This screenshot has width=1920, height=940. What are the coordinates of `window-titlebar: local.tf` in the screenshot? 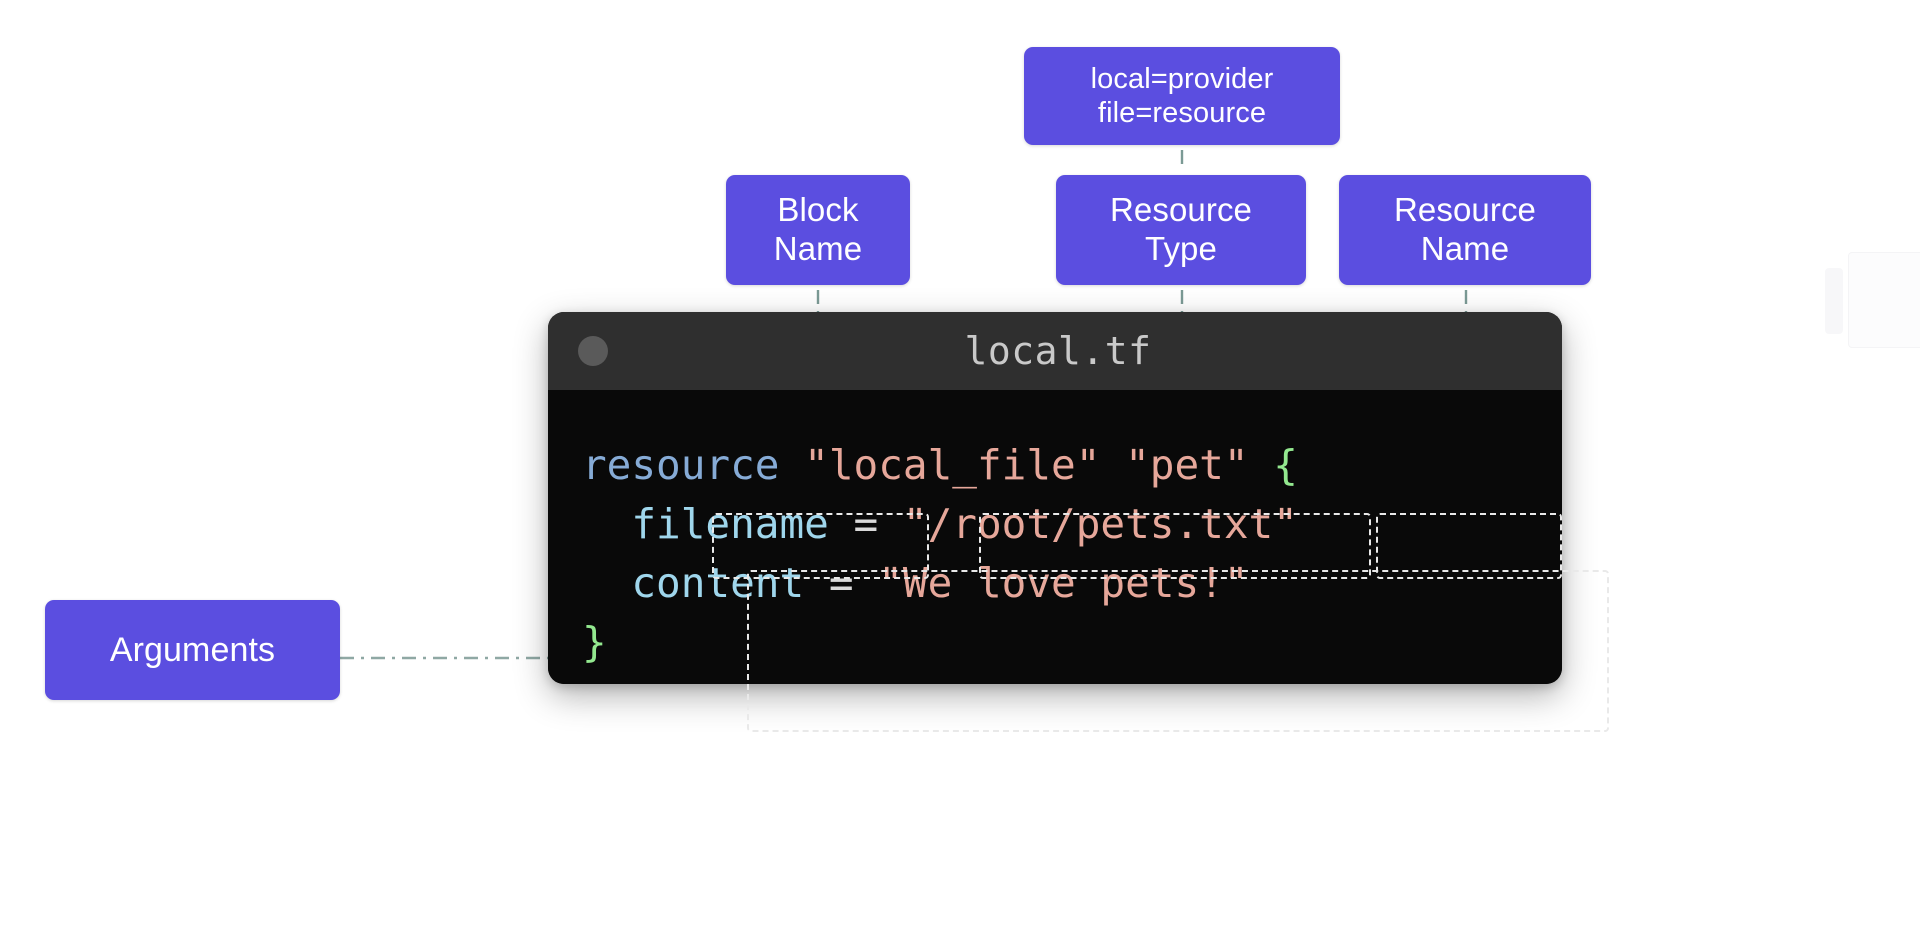 It's located at (1055, 351).